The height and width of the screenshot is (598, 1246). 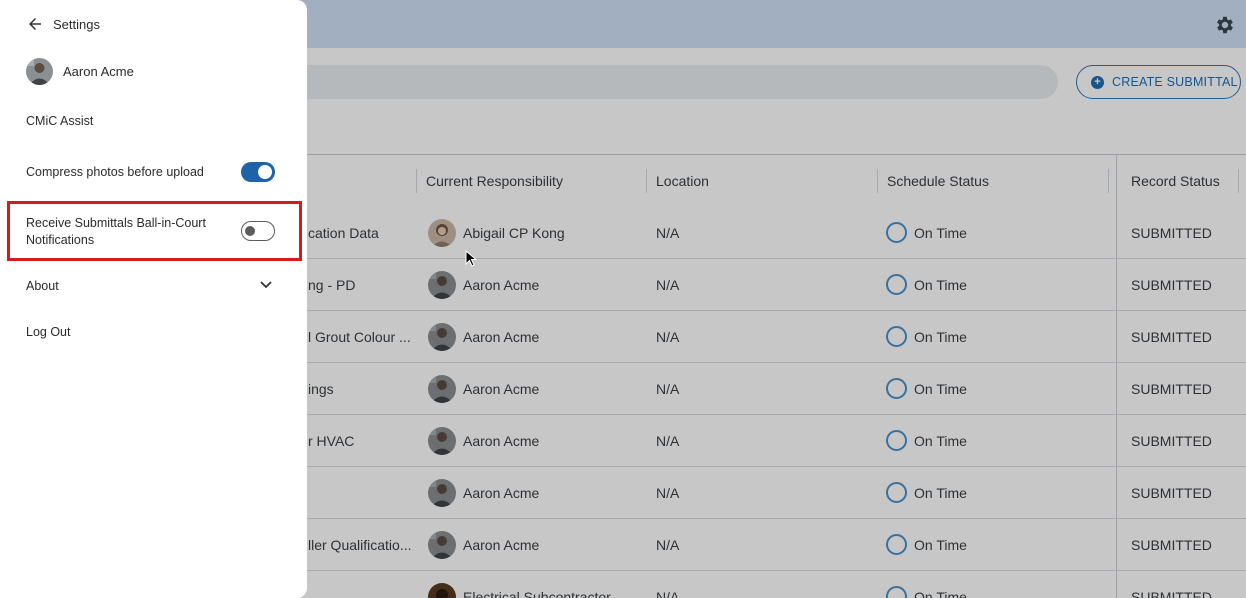 What do you see at coordinates (35, 24) in the screenshot?
I see `back-arrow-icon` at bounding box center [35, 24].